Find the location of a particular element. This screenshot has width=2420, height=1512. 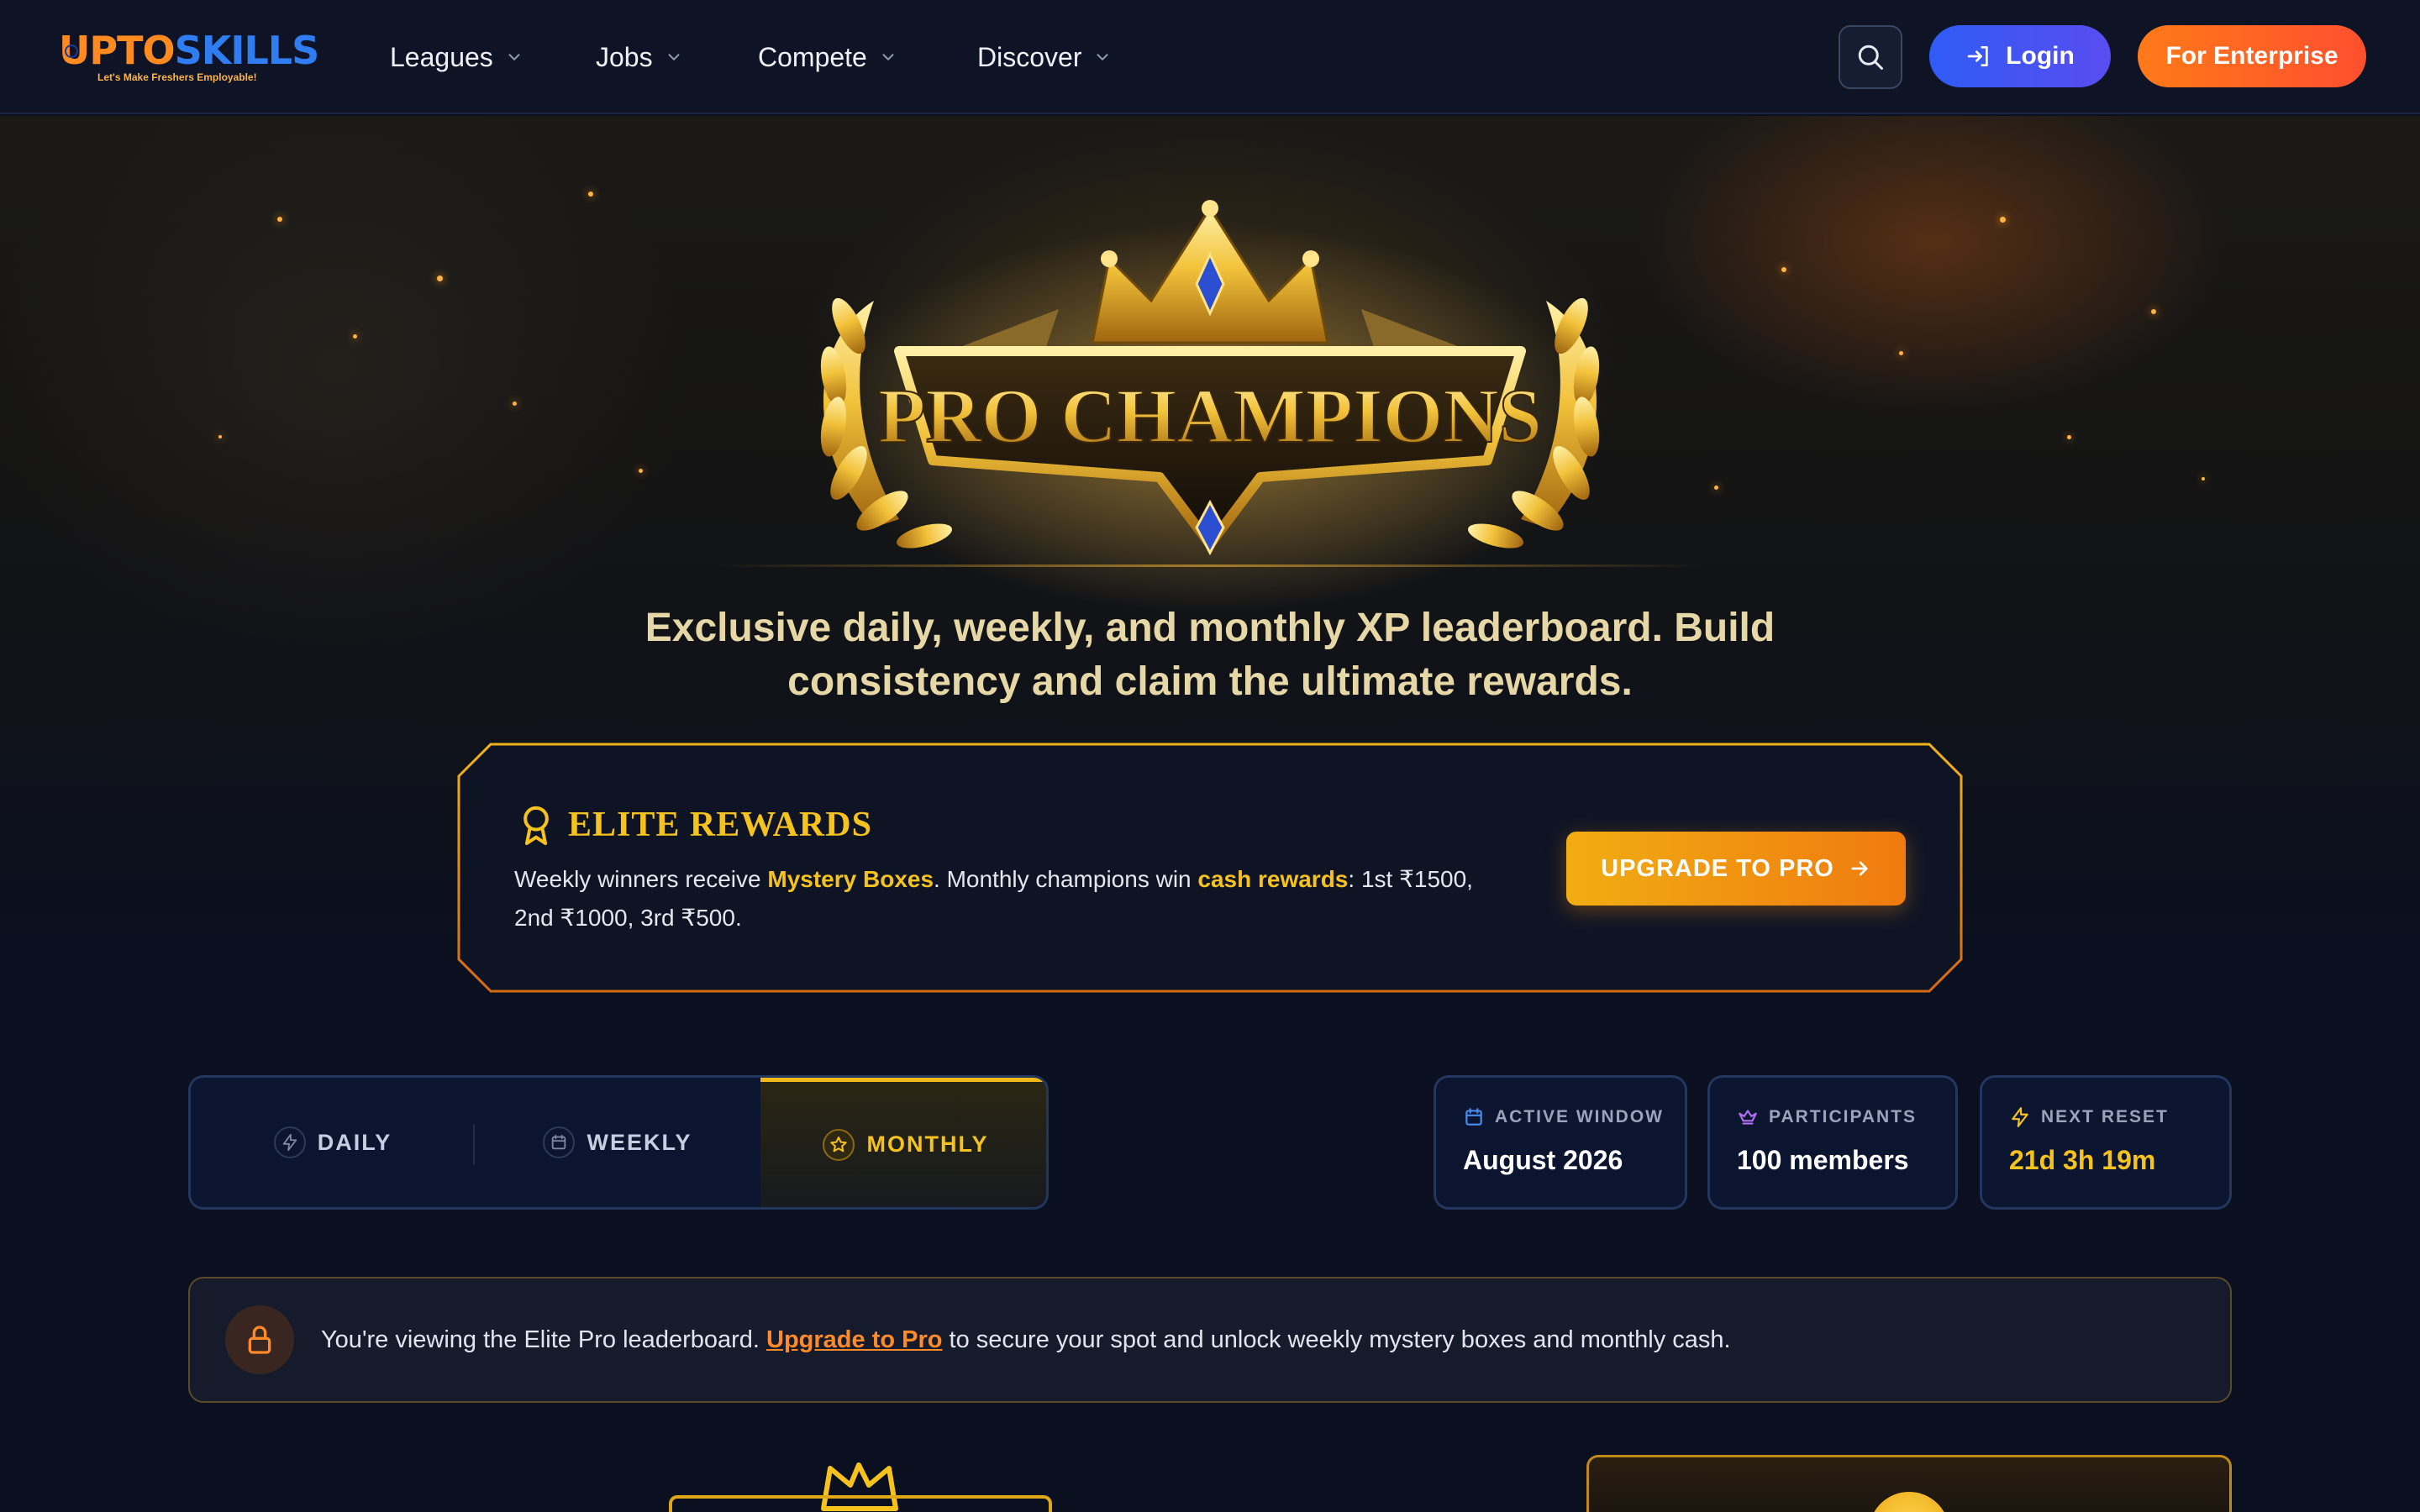

tab-label: WEEKLY is located at coordinates (639, 1142).